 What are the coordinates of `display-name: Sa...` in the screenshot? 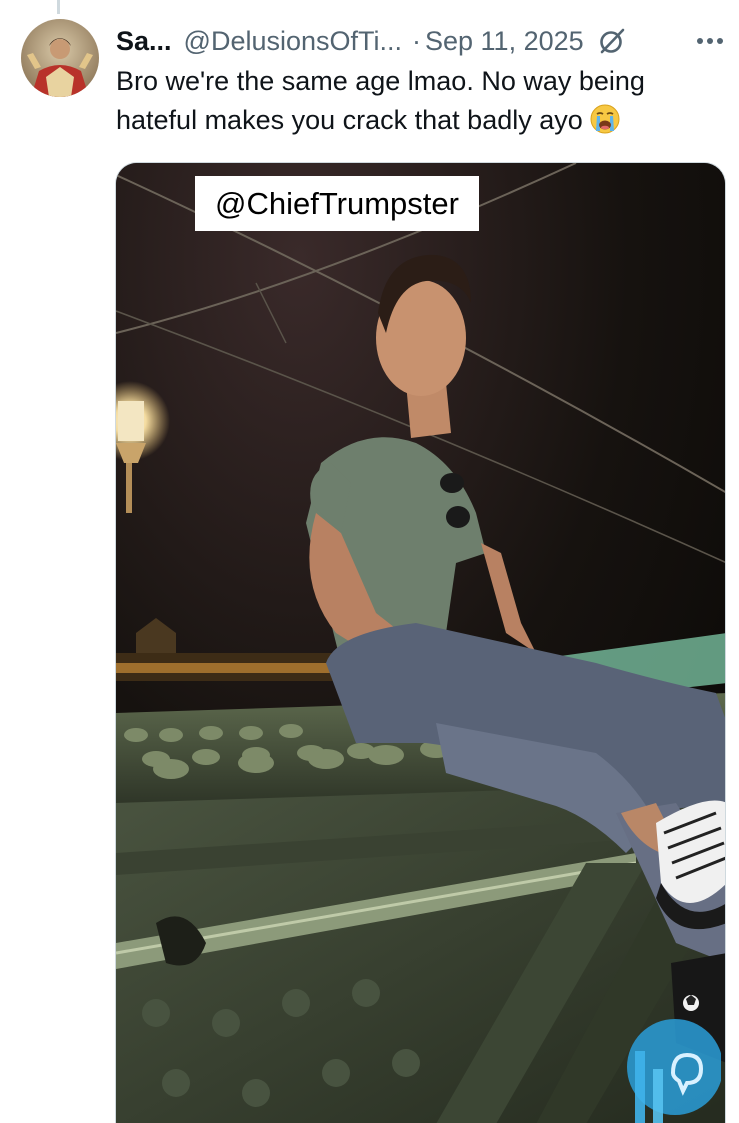 It's located at (144, 41).